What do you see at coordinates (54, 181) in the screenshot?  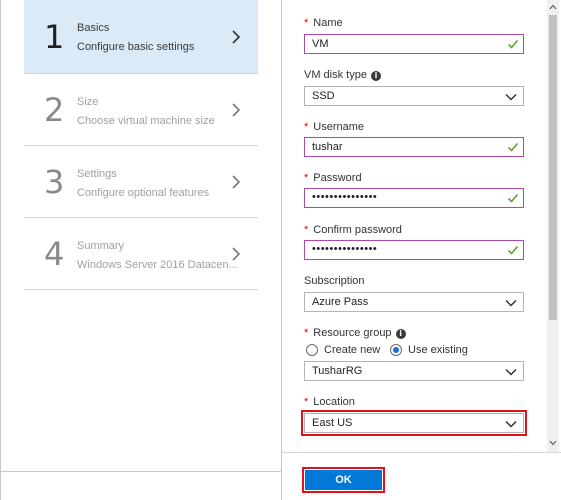 I see `step-number: 3` at bounding box center [54, 181].